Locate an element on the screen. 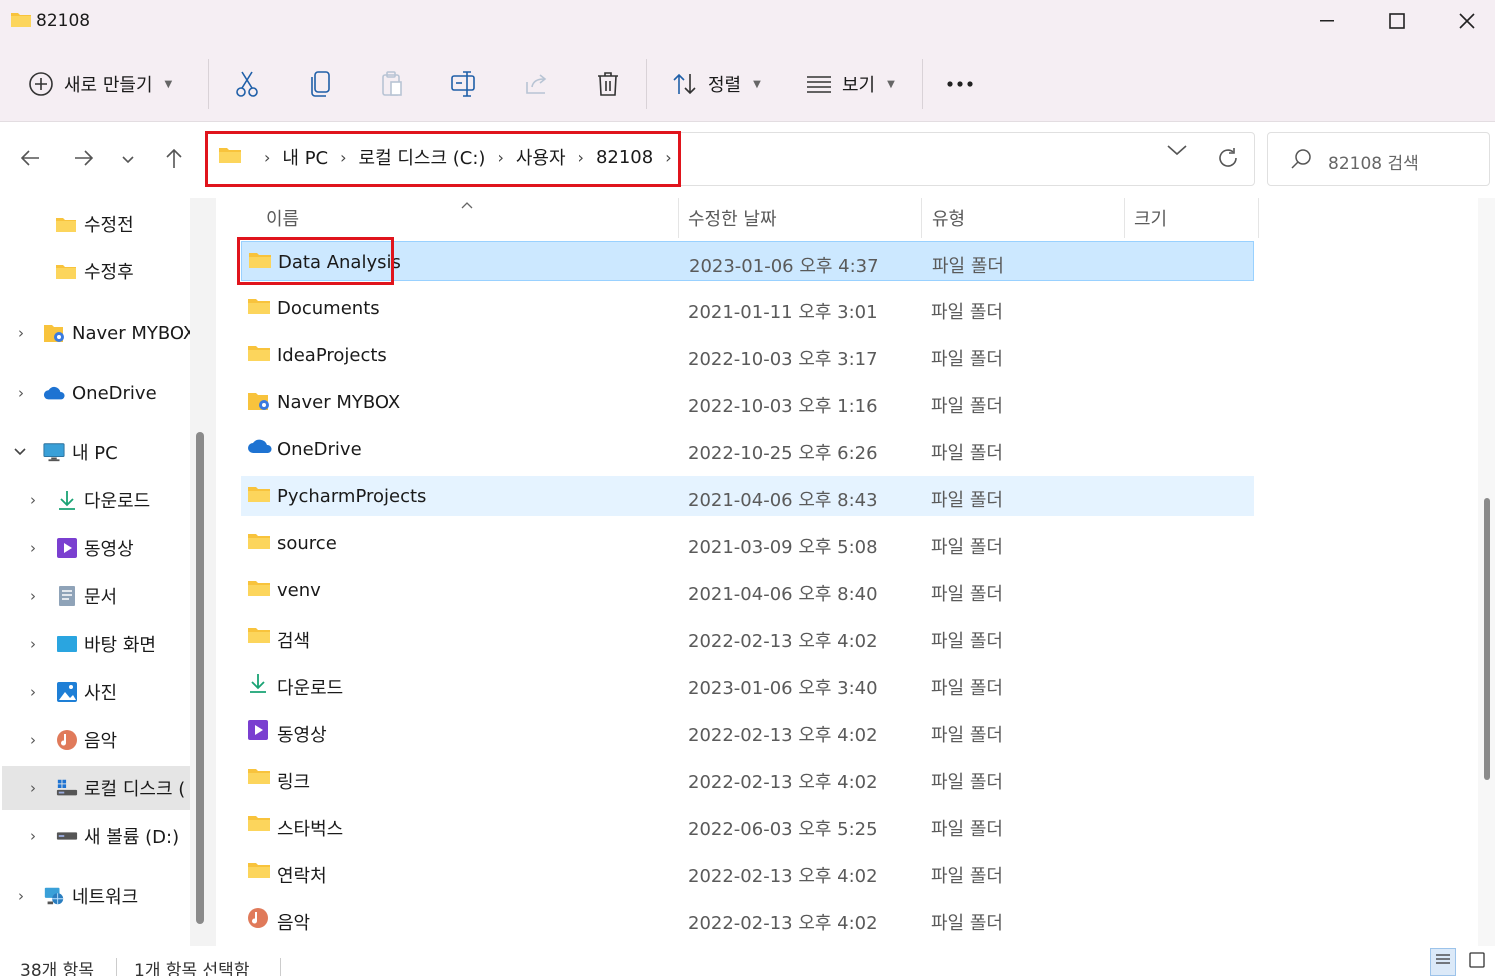  paste-button is located at coordinates (392, 84).